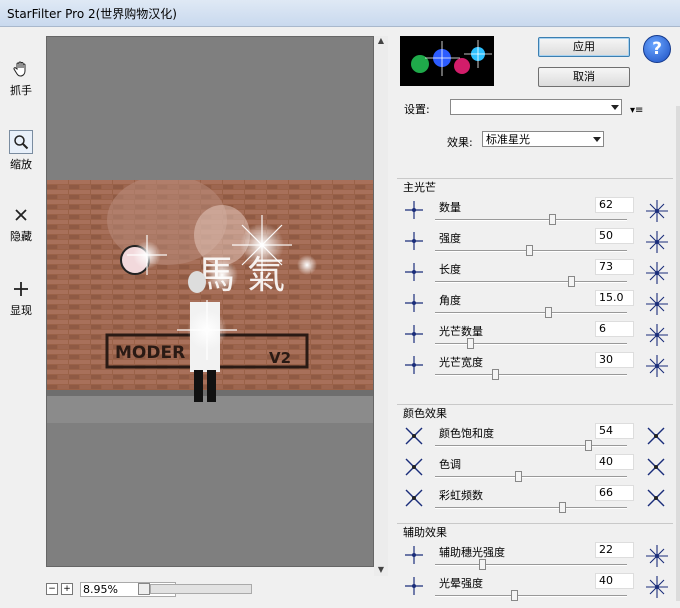 This screenshot has height=608, width=680. I want to click on param-value-field: 62, so click(614, 205).